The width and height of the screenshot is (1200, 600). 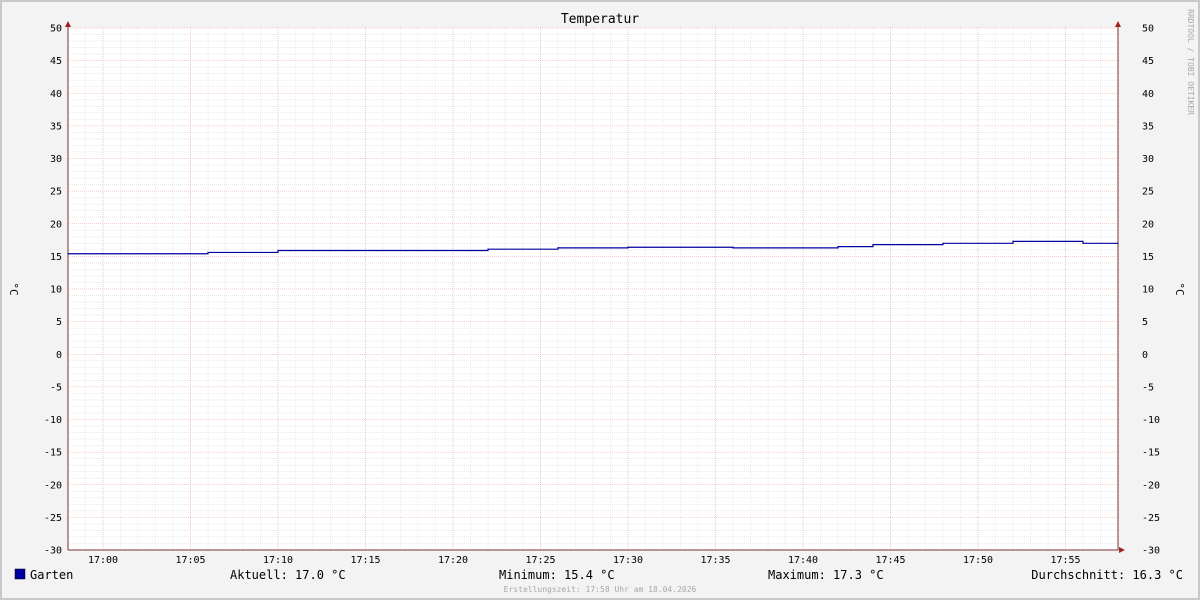 I want to click on y-tick-label-right: 5, so click(x=1145, y=322).